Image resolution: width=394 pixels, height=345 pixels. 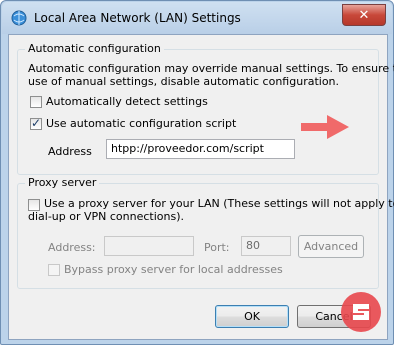 I want to click on close-icon: ✕, so click(x=364, y=15).